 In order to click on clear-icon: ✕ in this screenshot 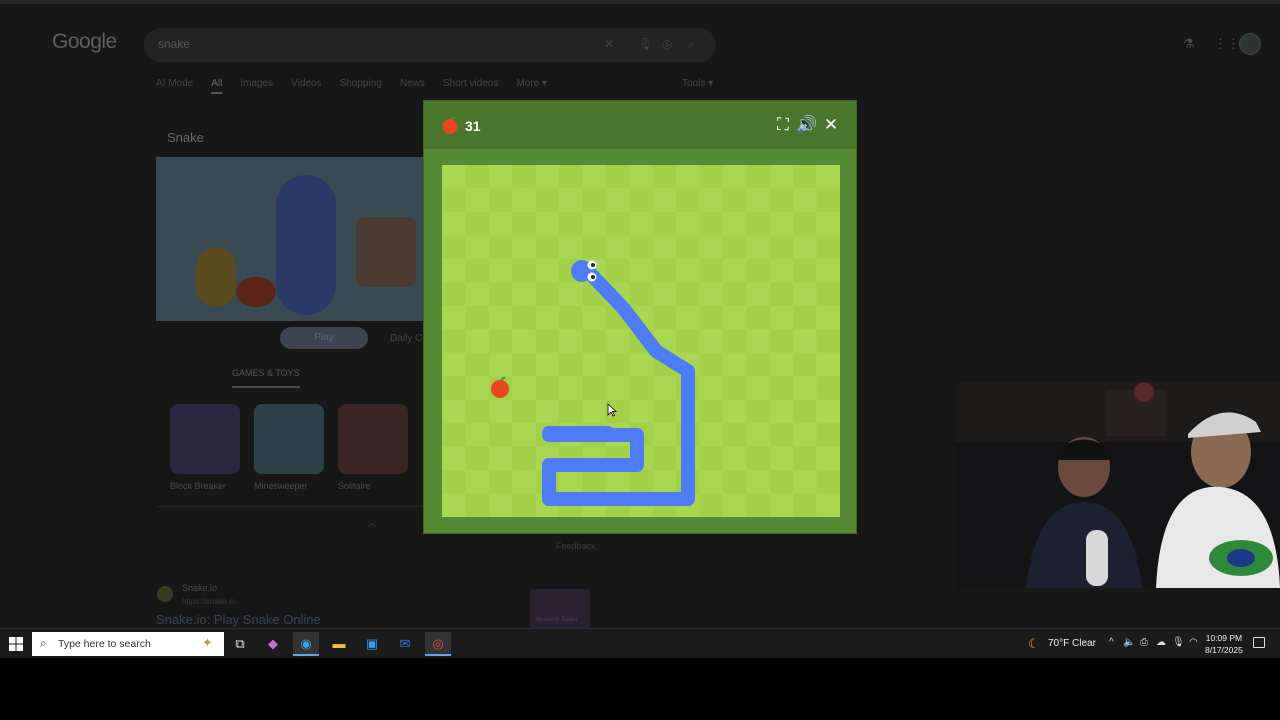, I will do `click(609, 44)`.